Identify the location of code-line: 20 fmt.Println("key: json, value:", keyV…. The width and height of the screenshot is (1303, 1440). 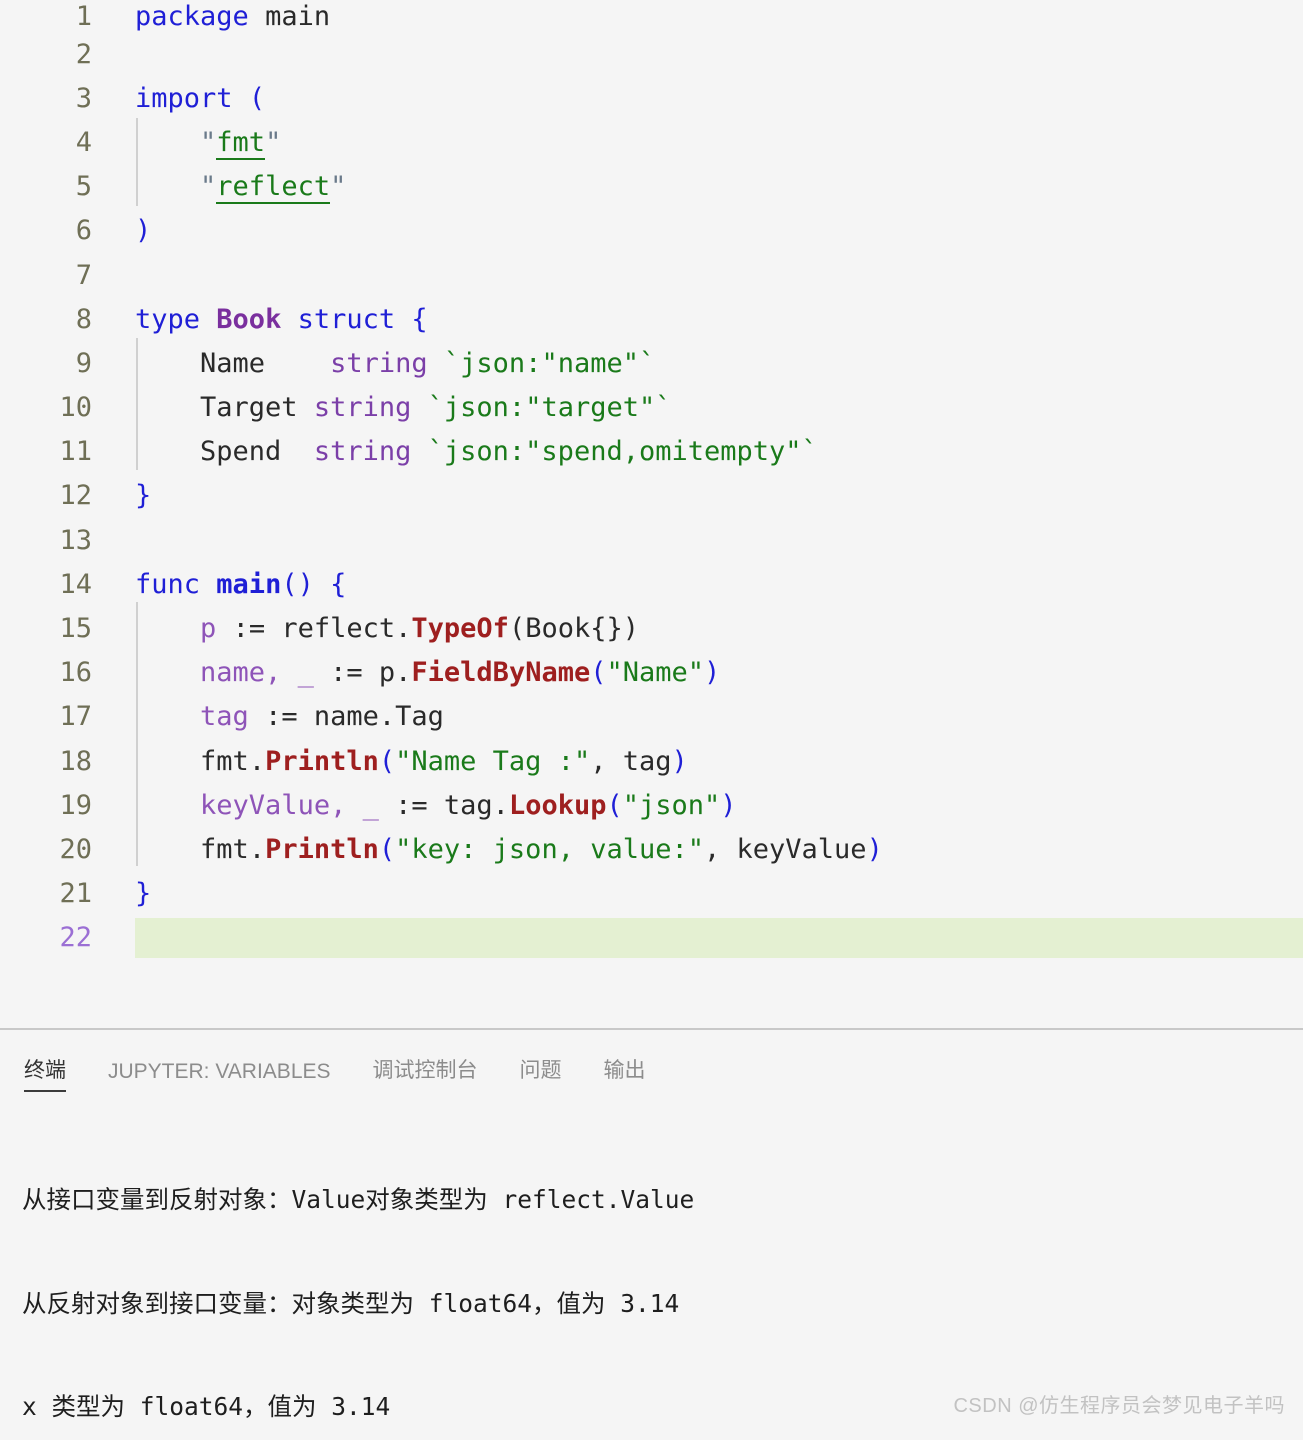
(651, 849).